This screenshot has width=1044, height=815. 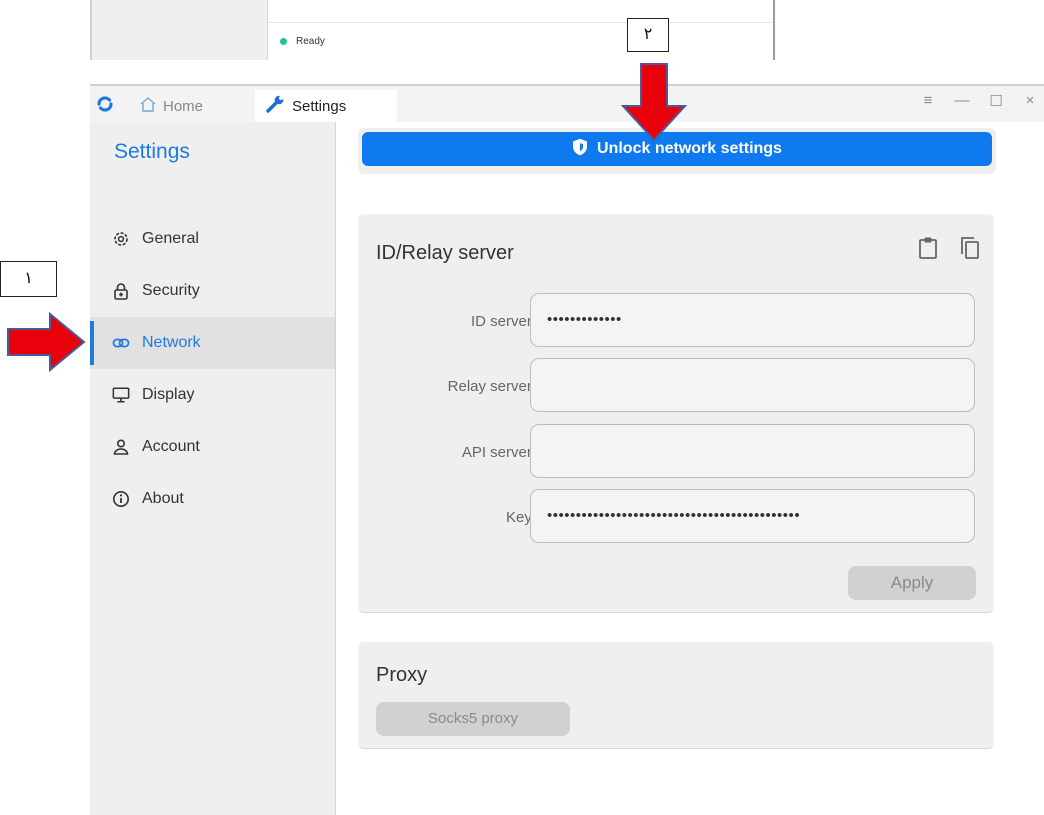 I want to click on close-icon: ×, so click(x=1030, y=101).